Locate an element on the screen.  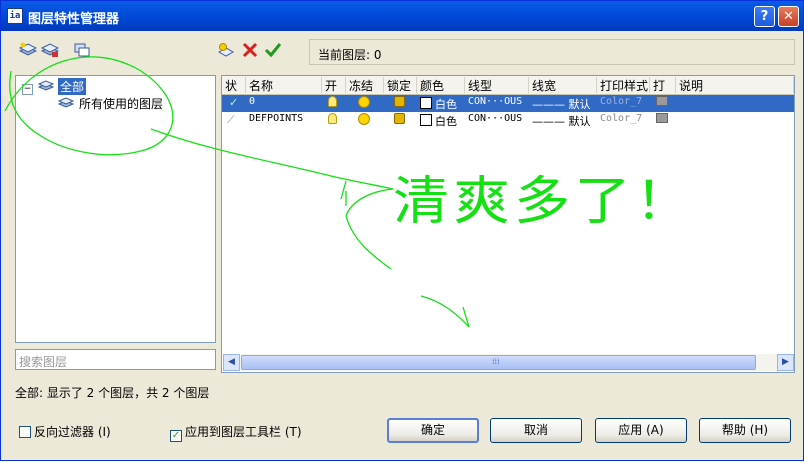
col-status: 状 is located at coordinates (234, 85).